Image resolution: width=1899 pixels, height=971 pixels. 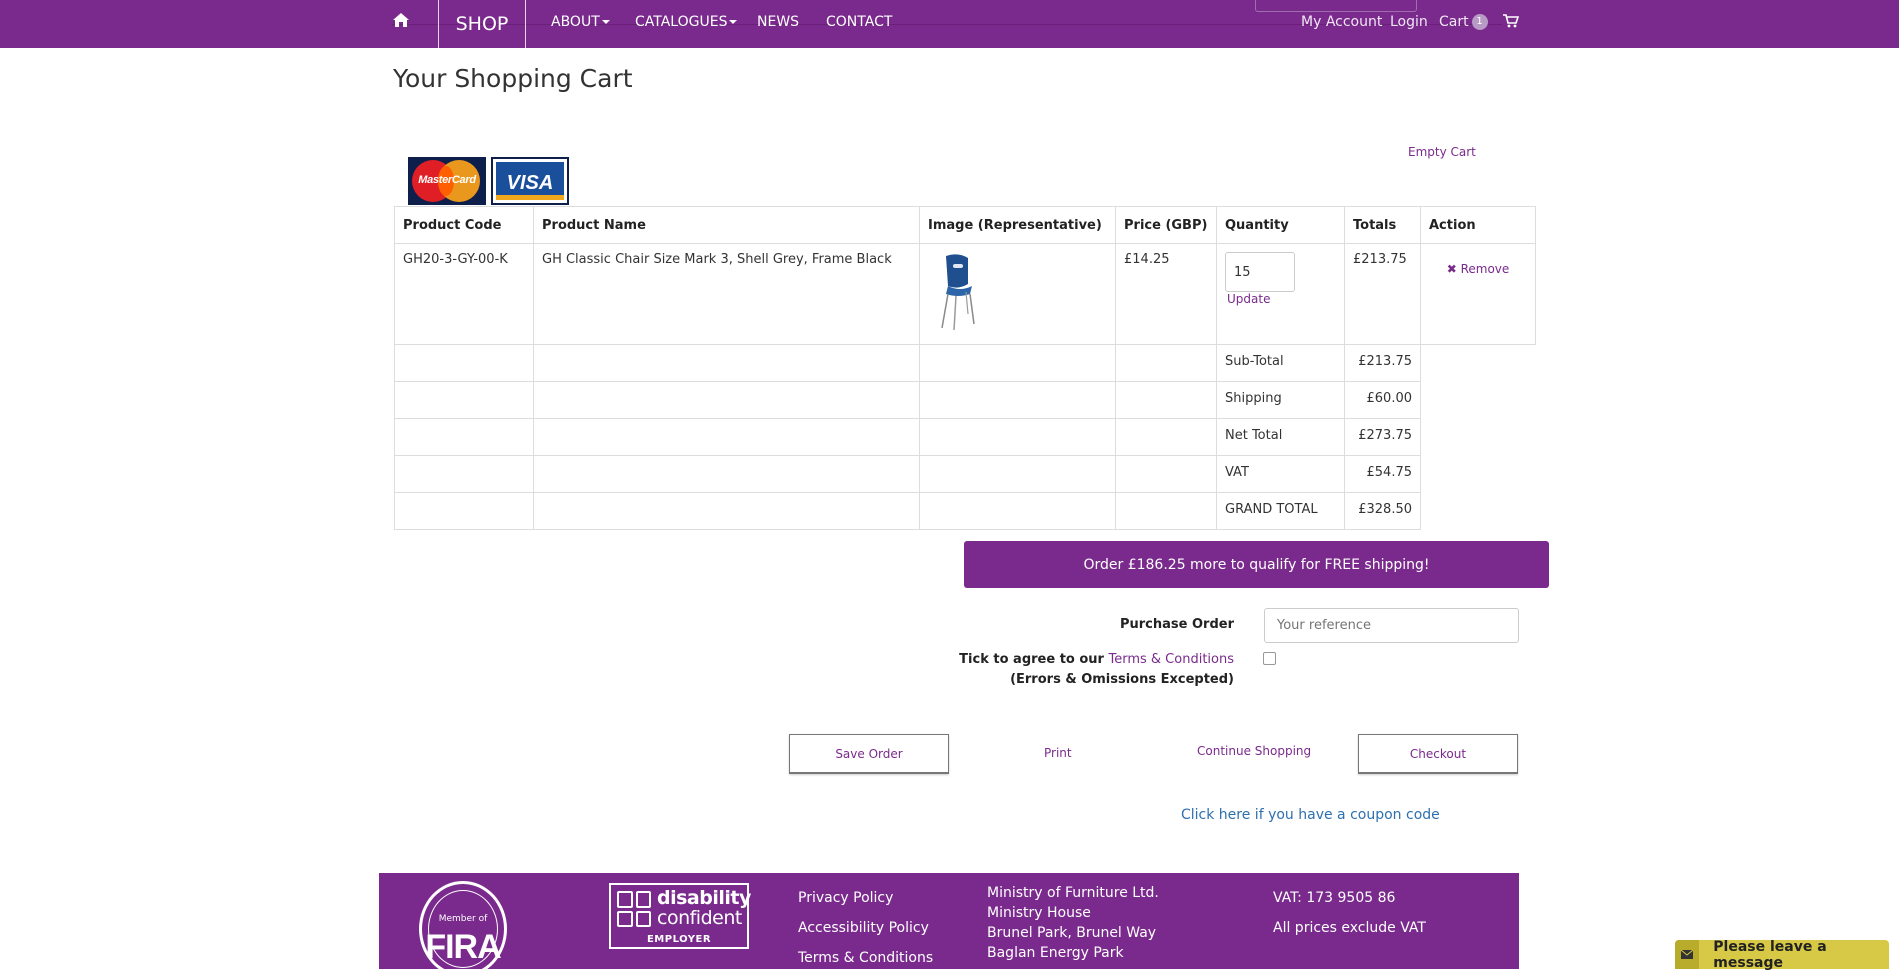 I want to click on chat-widget-button: Please leave a message, so click(x=1782, y=954).